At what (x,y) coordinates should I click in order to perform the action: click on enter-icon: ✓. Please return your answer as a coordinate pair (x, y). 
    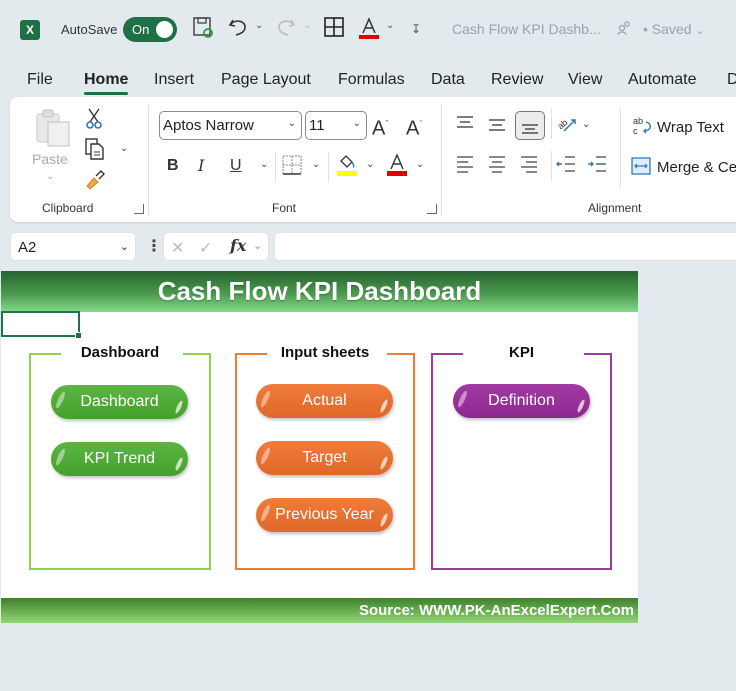
    Looking at the image, I should click on (206, 248).